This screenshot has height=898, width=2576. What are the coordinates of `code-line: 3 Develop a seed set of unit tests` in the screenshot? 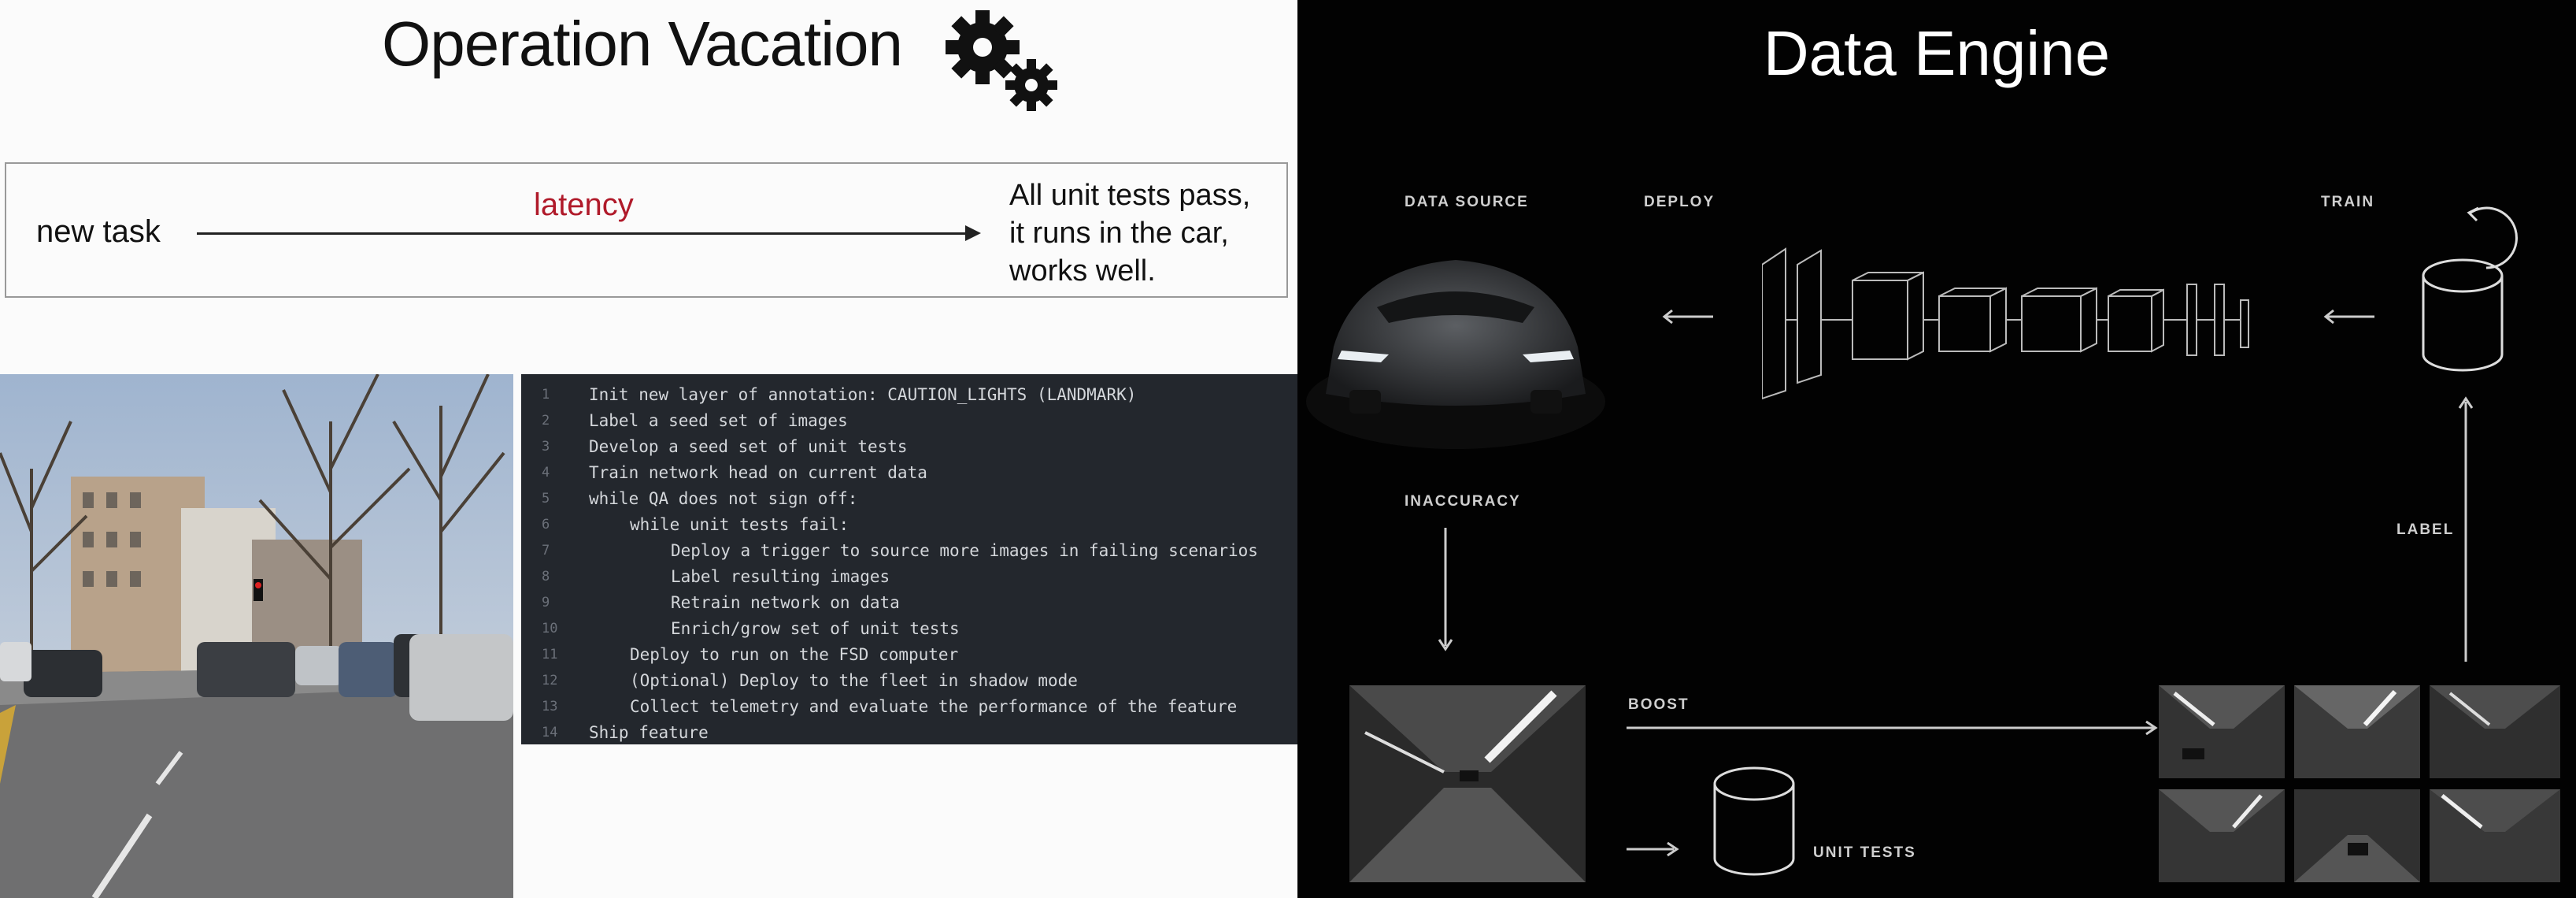 It's located at (725, 447).